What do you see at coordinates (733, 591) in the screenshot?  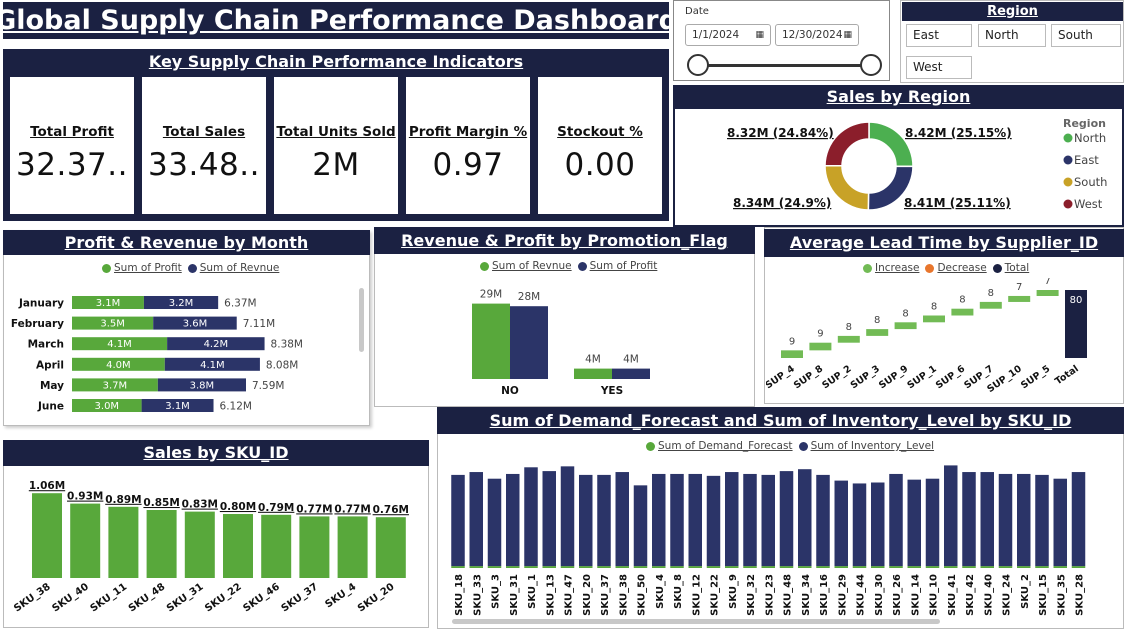 I see `demand-tick-label: SKU_9` at bounding box center [733, 591].